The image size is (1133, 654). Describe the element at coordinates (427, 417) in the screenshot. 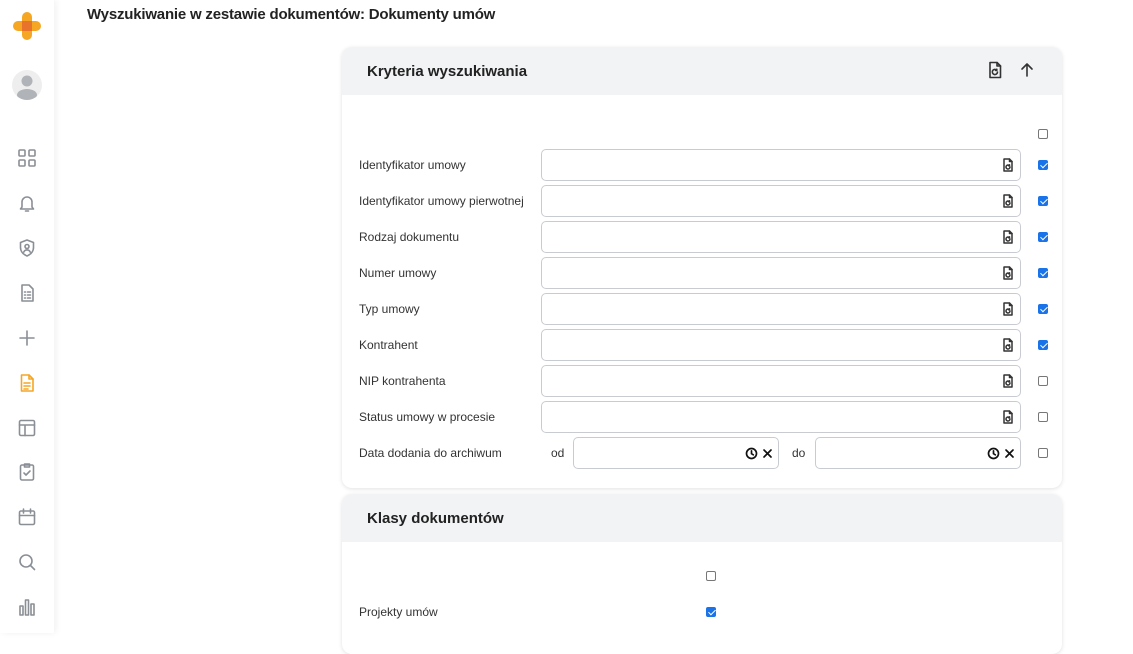

I see `criteria-label: Status umowy w procesie` at that location.